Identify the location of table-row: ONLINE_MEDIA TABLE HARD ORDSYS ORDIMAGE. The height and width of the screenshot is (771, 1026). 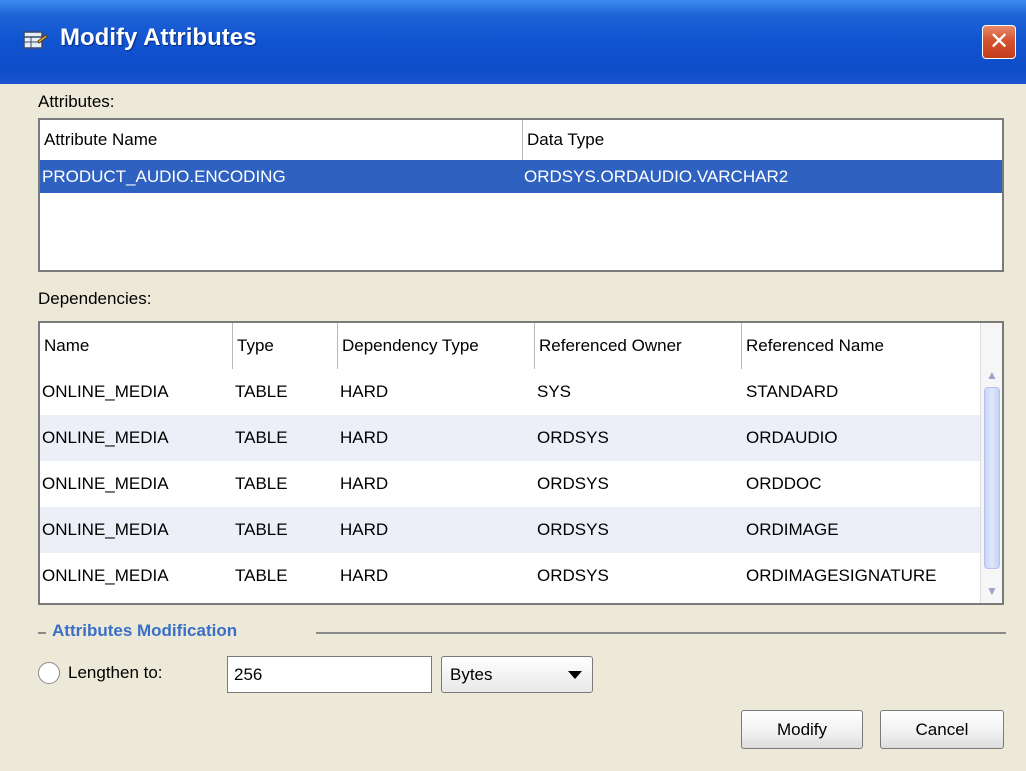
(510, 530).